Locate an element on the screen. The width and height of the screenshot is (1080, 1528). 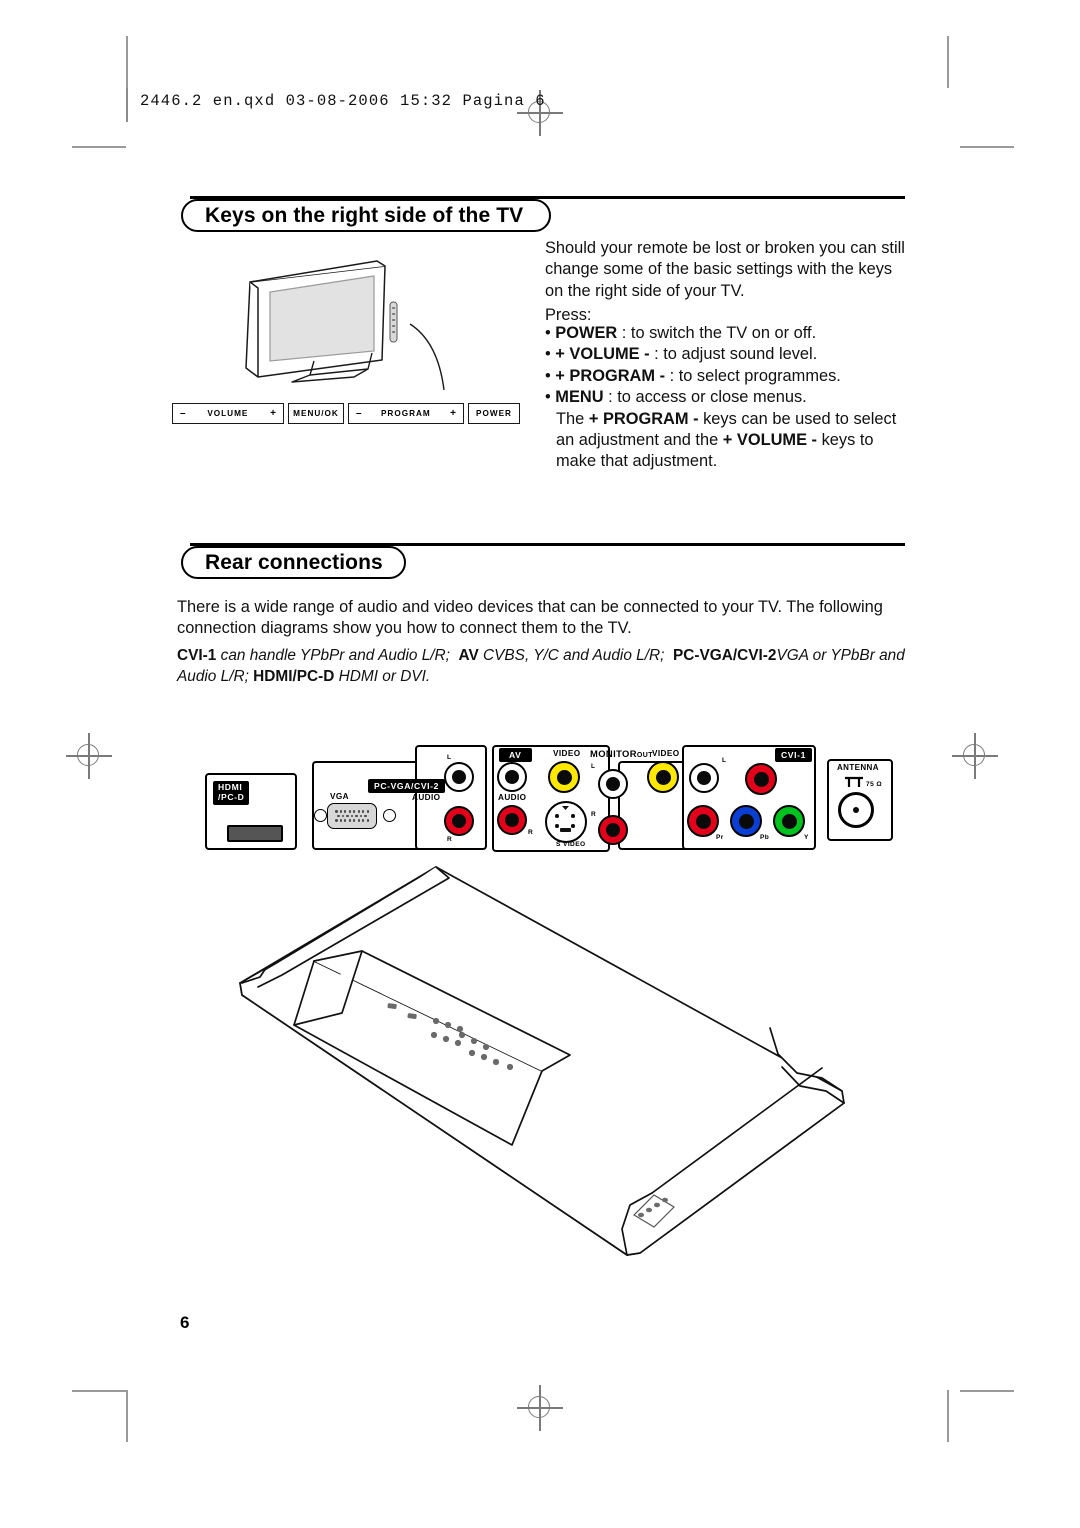
key-power: POWER is located at coordinates (494, 413).